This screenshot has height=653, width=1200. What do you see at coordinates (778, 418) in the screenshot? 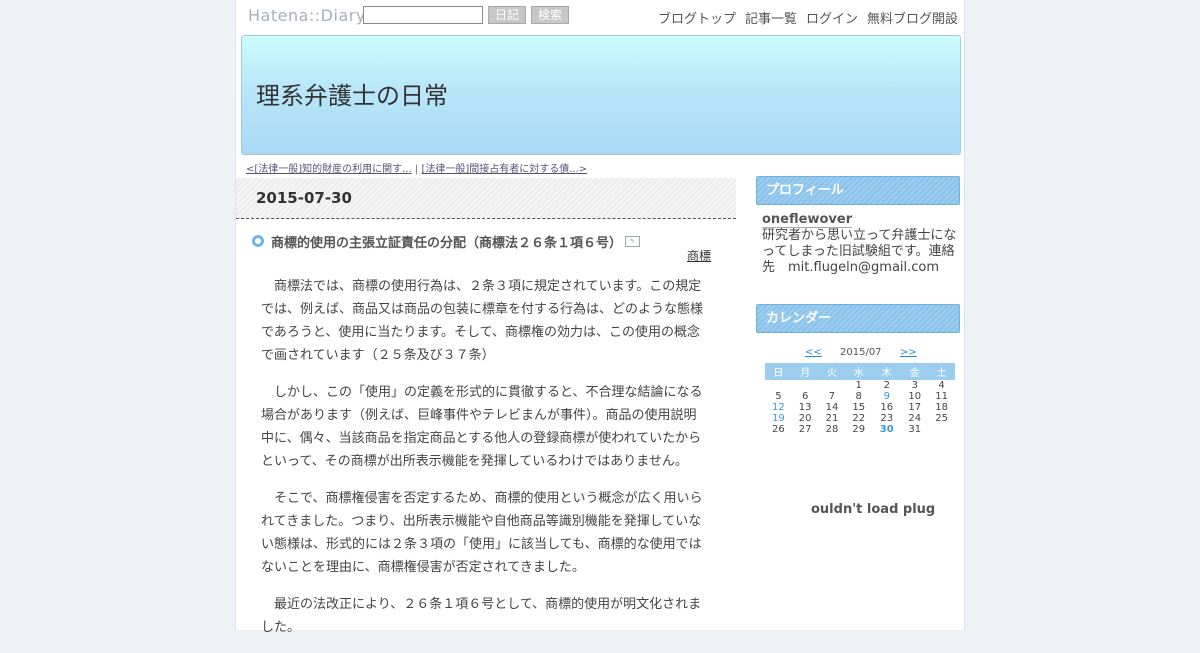
I see `calendar-day: 19` at bounding box center [778, 418].